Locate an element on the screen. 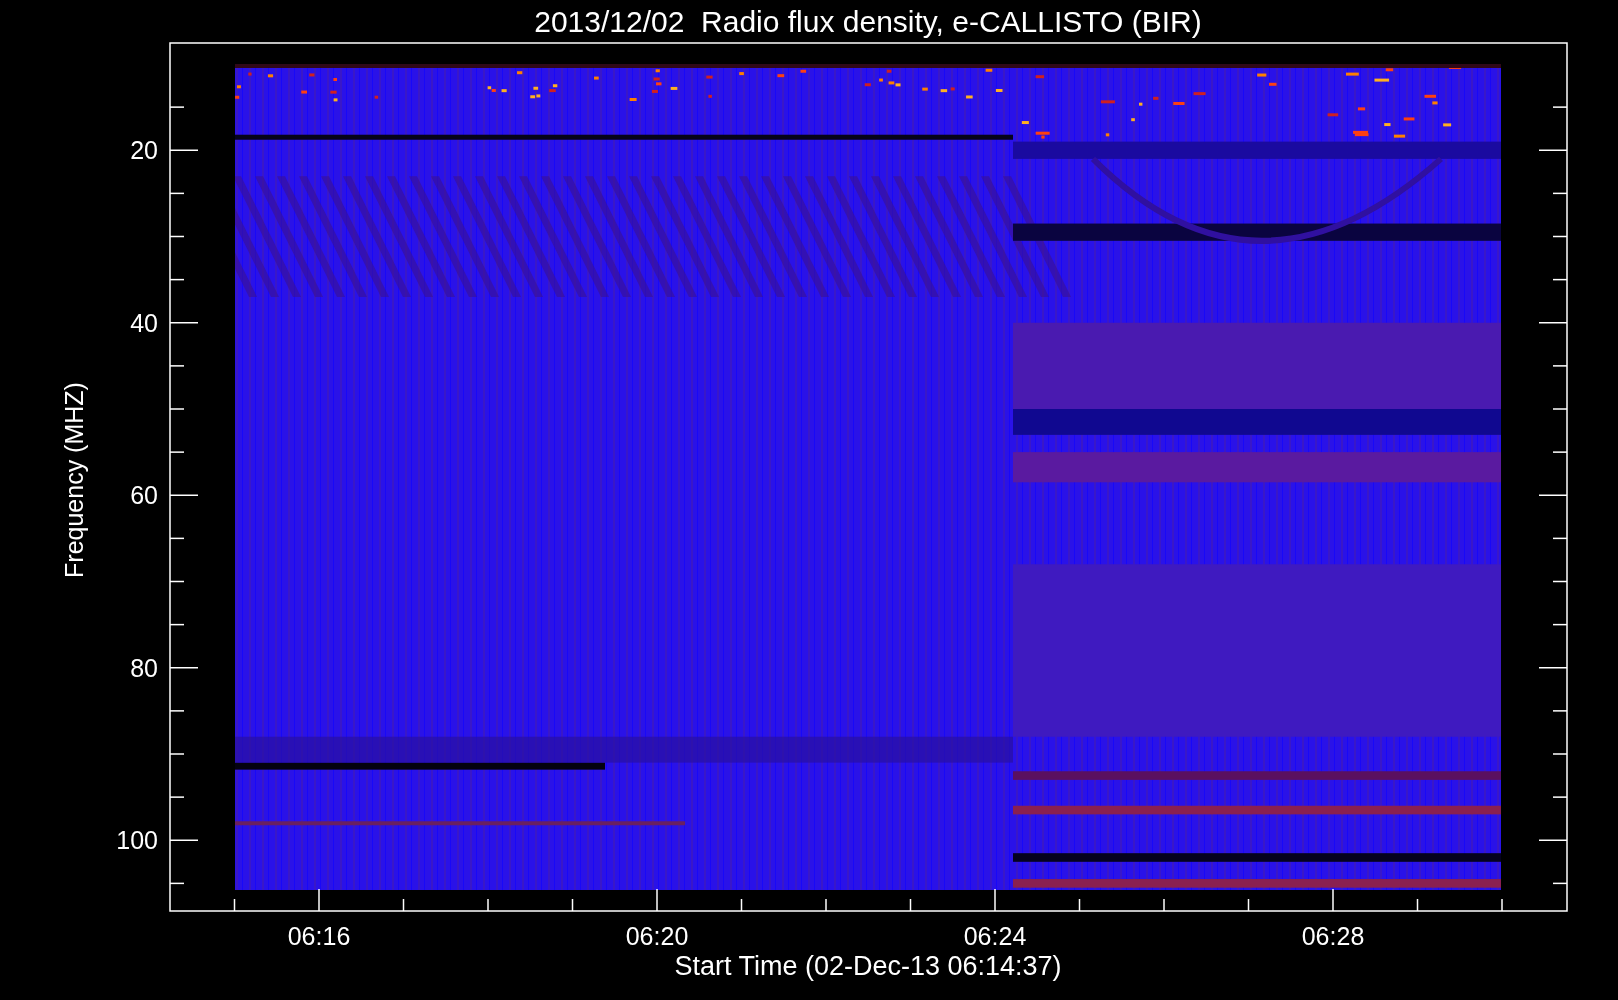  x-axis-label: Start Time (02-Dec-13 06:14:37) is located at coordinates (868, 966).